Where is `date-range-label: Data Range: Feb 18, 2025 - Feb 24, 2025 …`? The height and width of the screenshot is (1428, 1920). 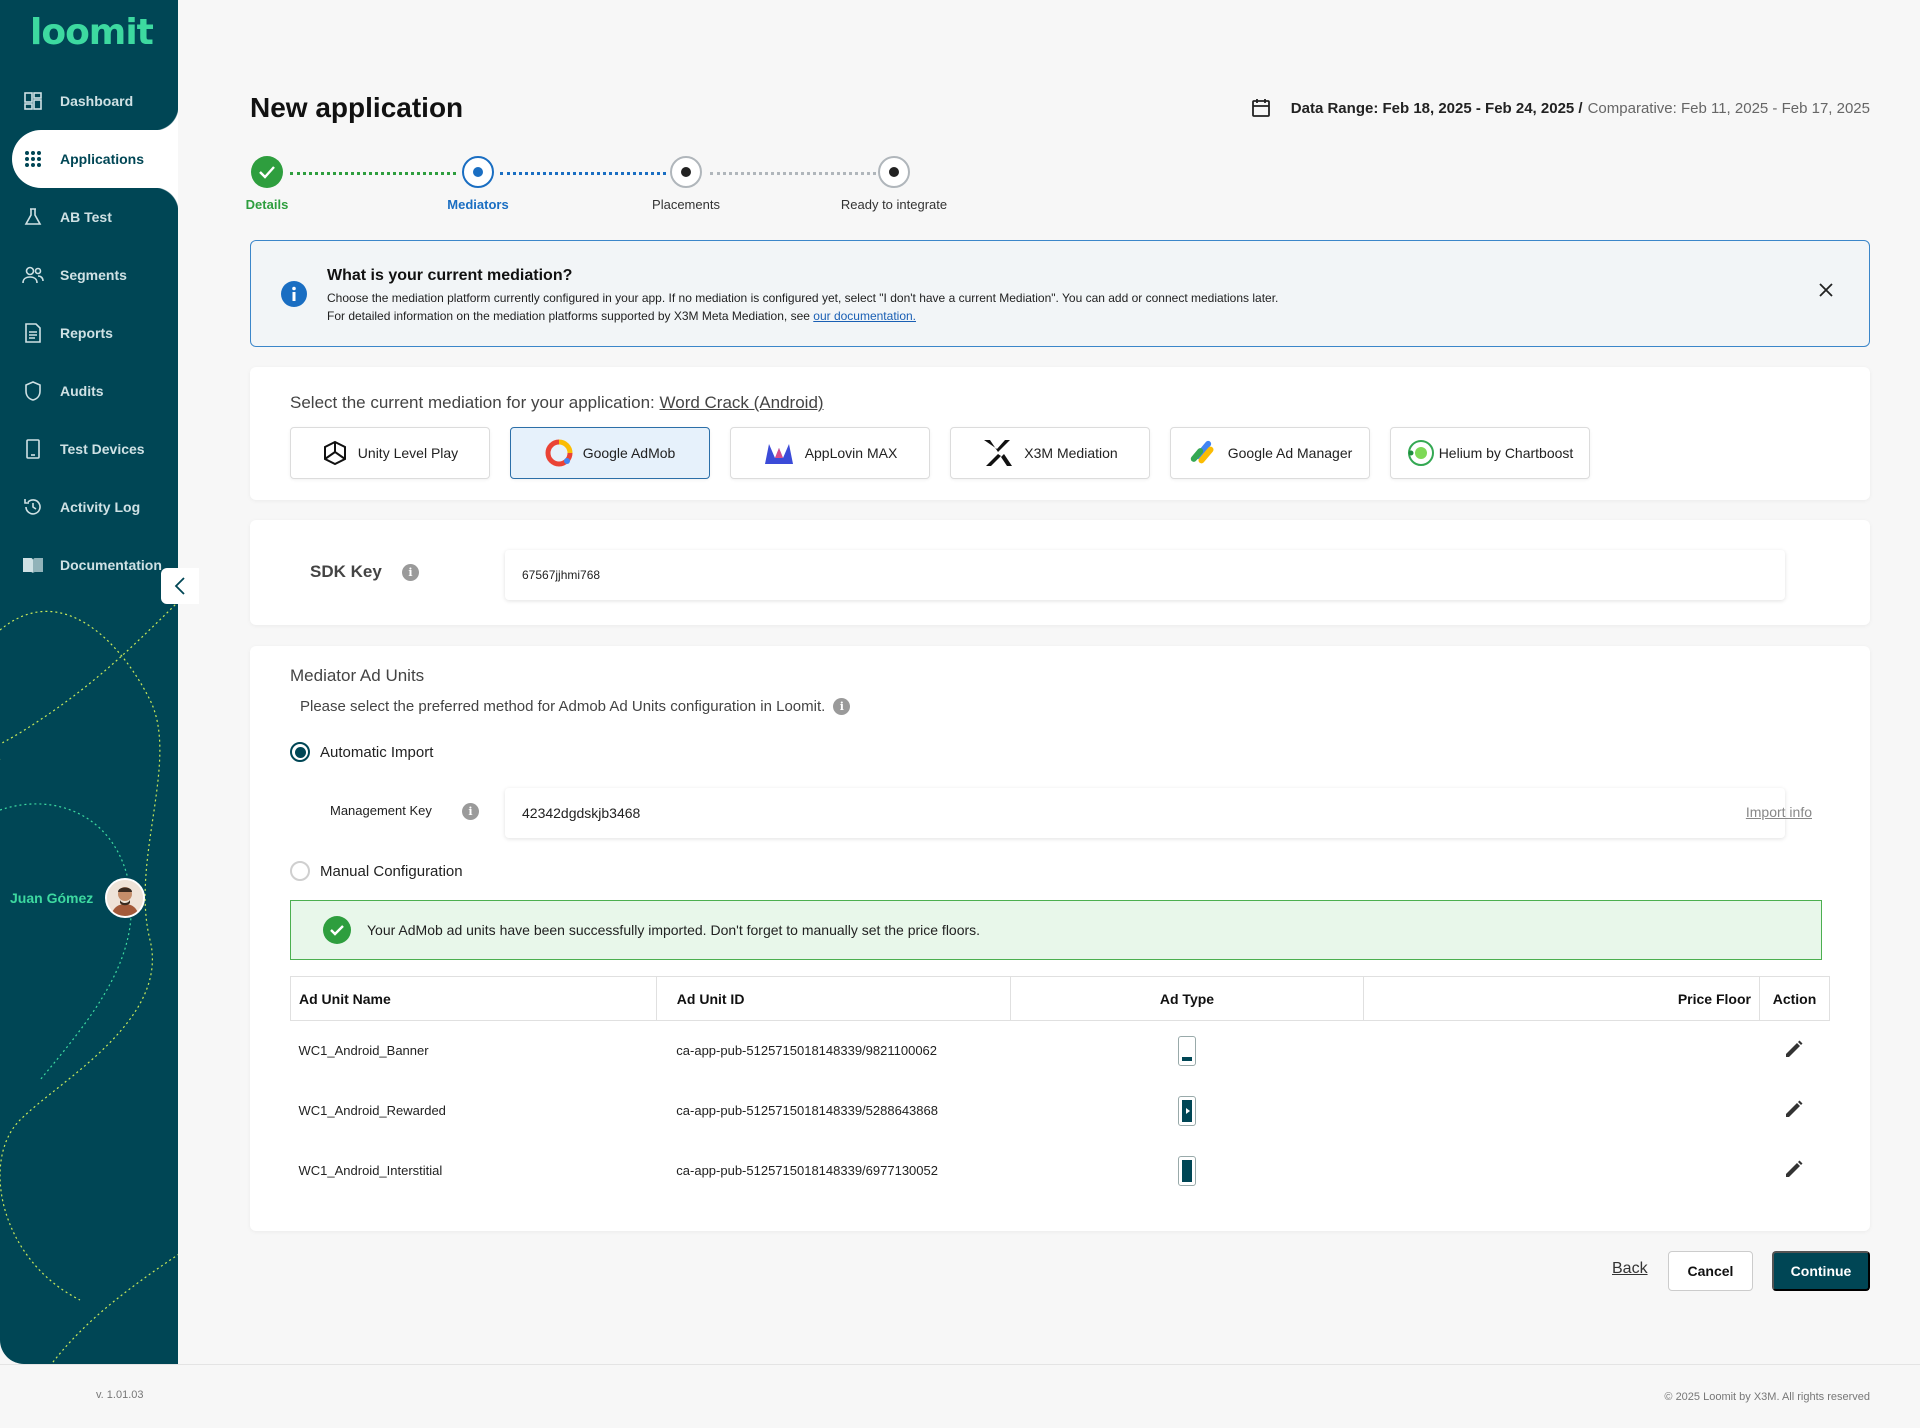
date-range-label: Data Range: Feb 18, 2025 - Feb 24, 2025 … is located at coordinates (1436, 108).